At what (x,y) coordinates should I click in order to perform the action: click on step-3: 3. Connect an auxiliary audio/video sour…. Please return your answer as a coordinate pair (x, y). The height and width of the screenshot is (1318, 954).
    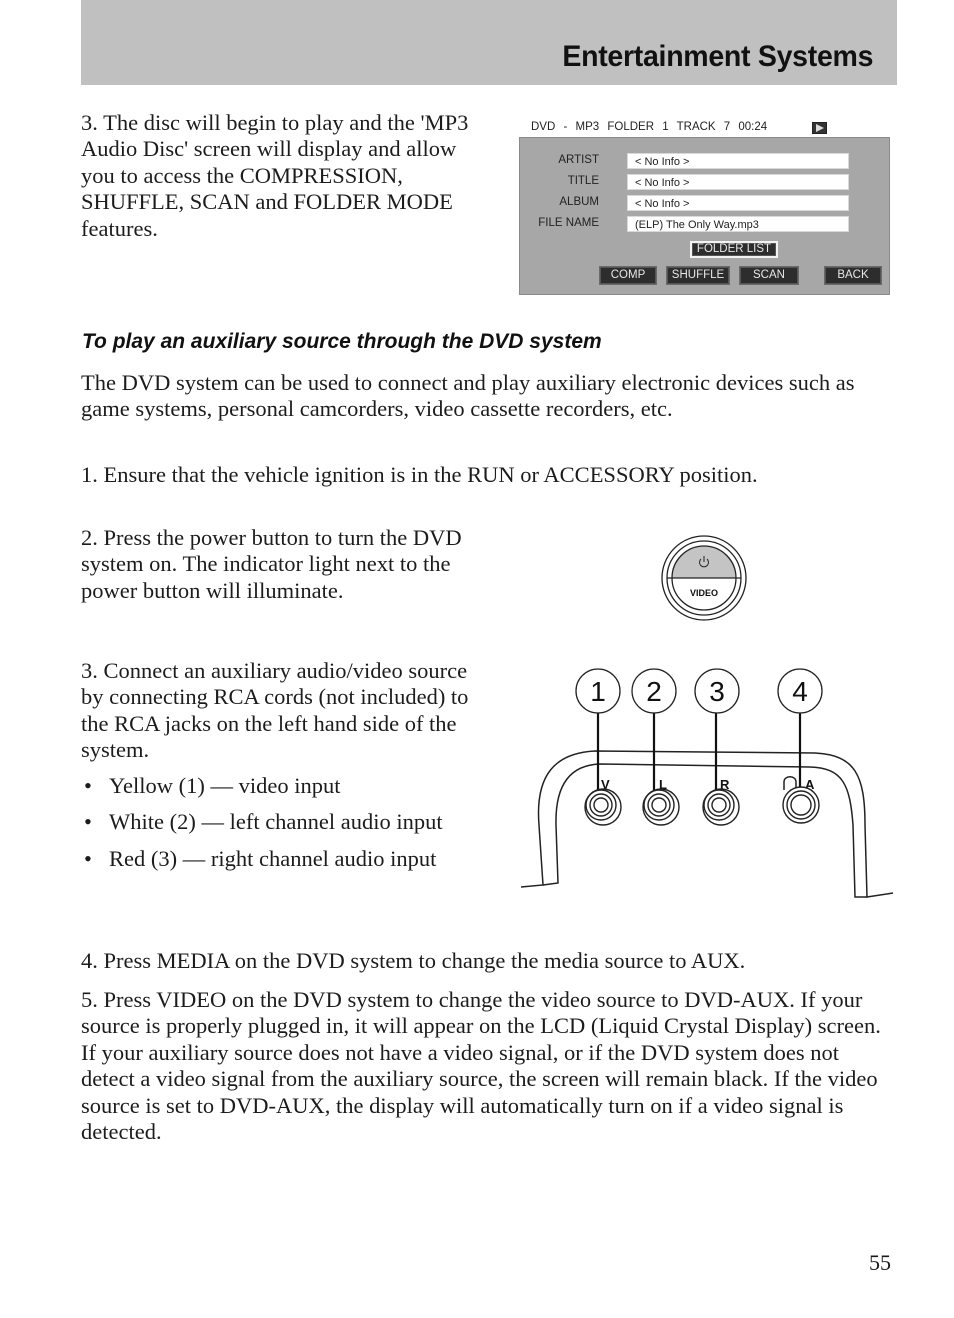
    Looking at the image, I should click on (275, 710).